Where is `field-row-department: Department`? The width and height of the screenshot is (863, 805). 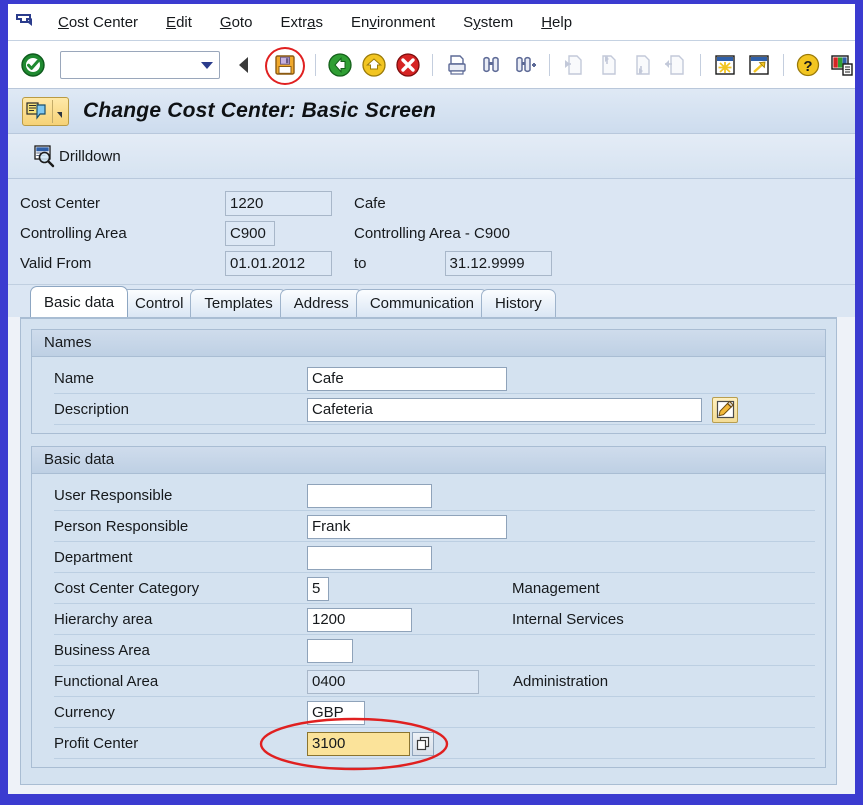 field-row-department: Department is located at coordinates (428, 557).